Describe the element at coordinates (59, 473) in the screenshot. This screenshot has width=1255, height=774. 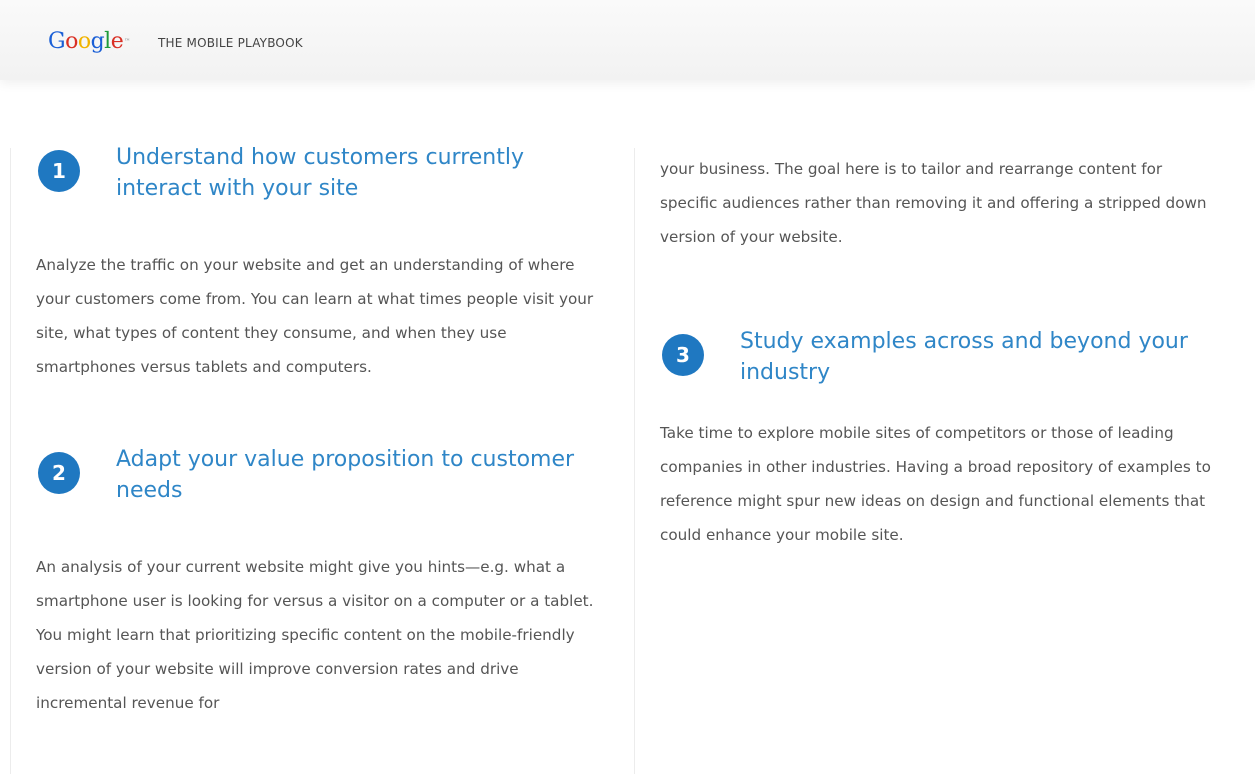
I see `step-number-badge: 2` at that location.